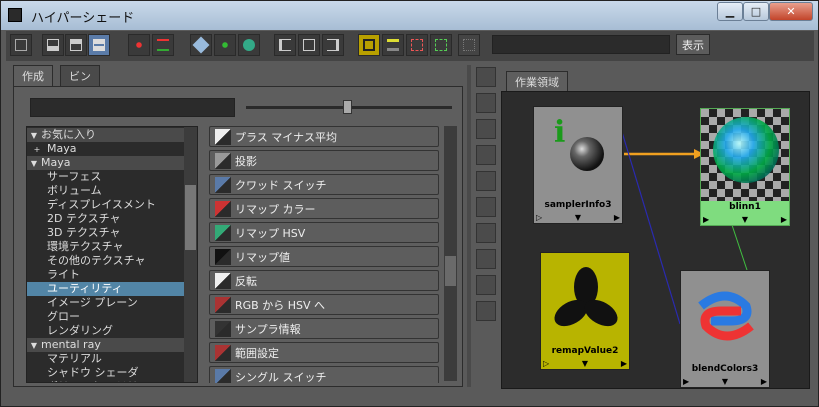 The image size is (819, 407). Describe the element at coordinates (246, 281) in the screenshot. I see `create-node-label: 反転` at that location.